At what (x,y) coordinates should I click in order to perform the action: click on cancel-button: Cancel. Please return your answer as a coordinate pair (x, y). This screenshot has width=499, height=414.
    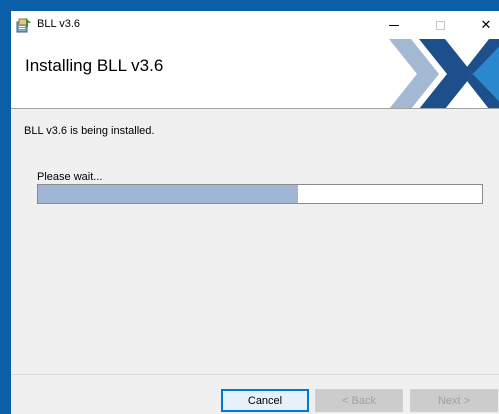
    Looking at the image, I should click on (265, 400).